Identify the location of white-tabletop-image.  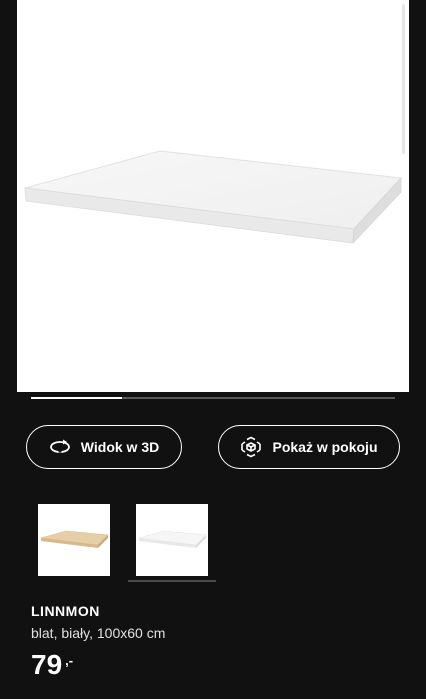
(172, 539).